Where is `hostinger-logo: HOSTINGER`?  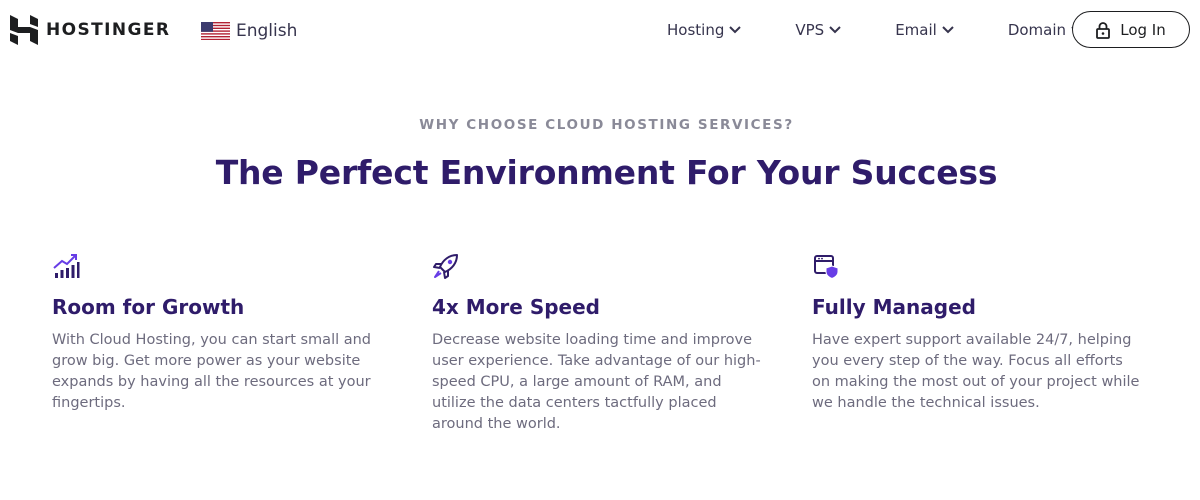
hostinger-logo: HOSTINGER is located at coordinates (90, 30).